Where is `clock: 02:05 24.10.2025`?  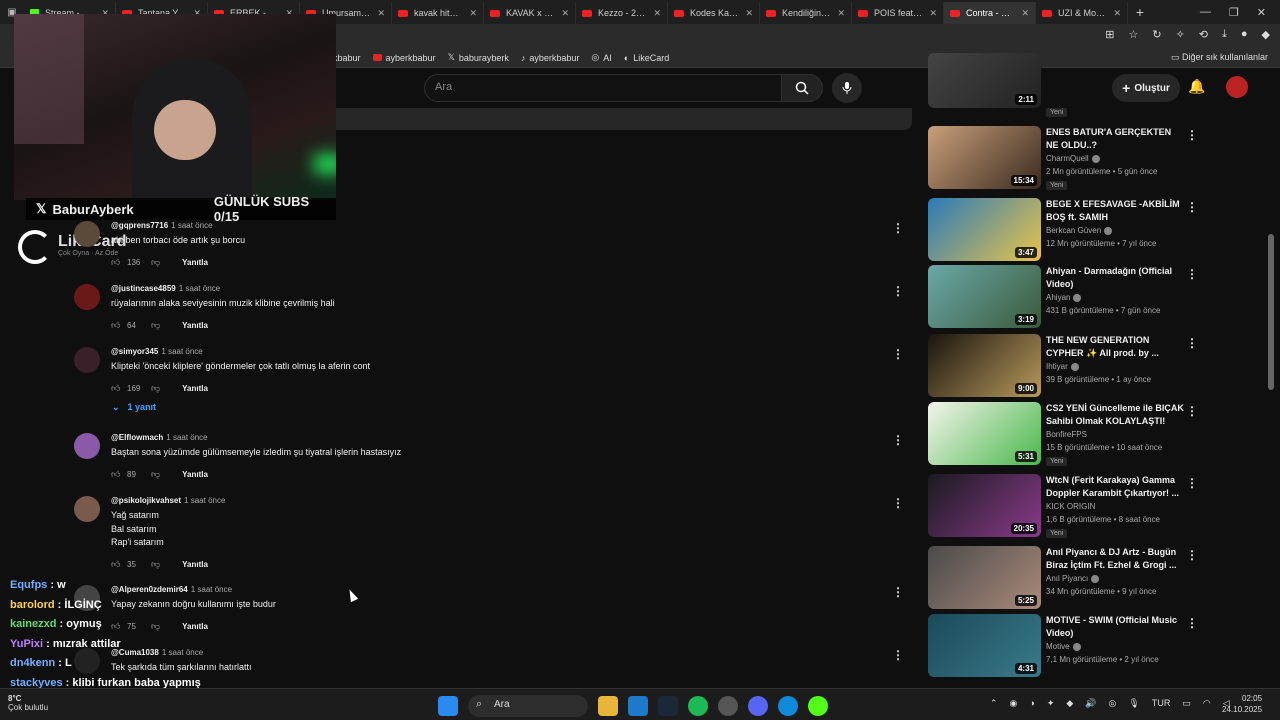 clock: 02:05 24.10.2025 is located at coordinates (1242, 704).